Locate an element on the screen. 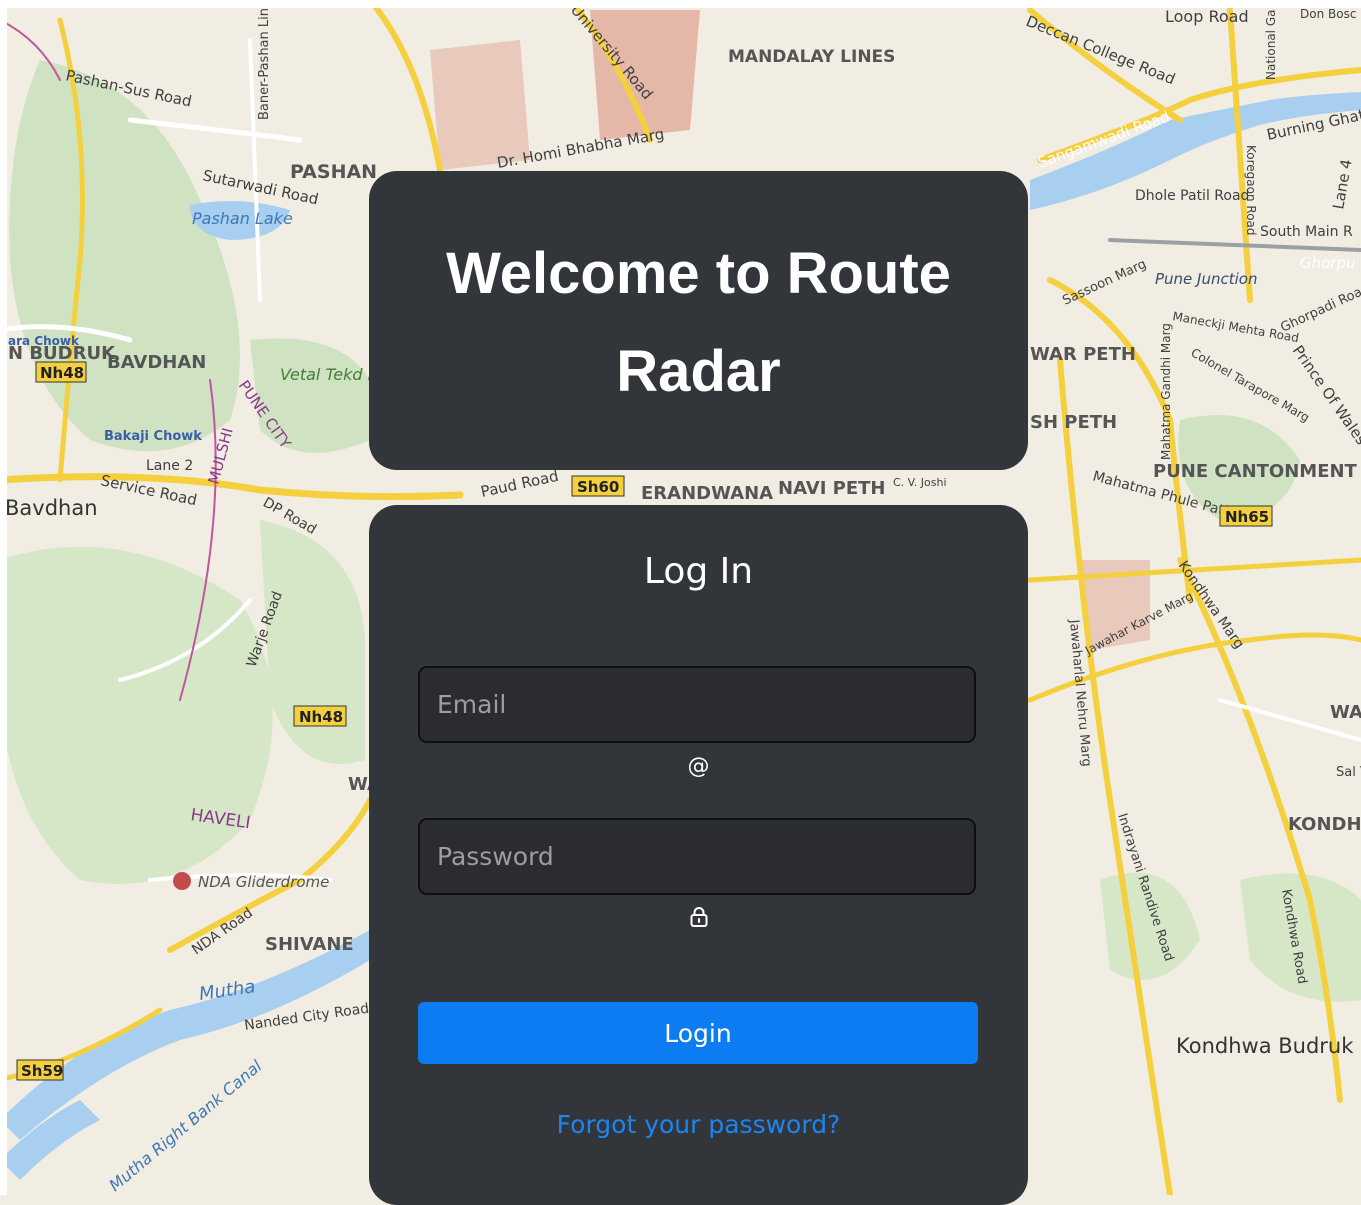 The width and height of the screenshot is (1361, 1205). welcome-title: Welcome to Route Radar is located at coordinates (698, 322).